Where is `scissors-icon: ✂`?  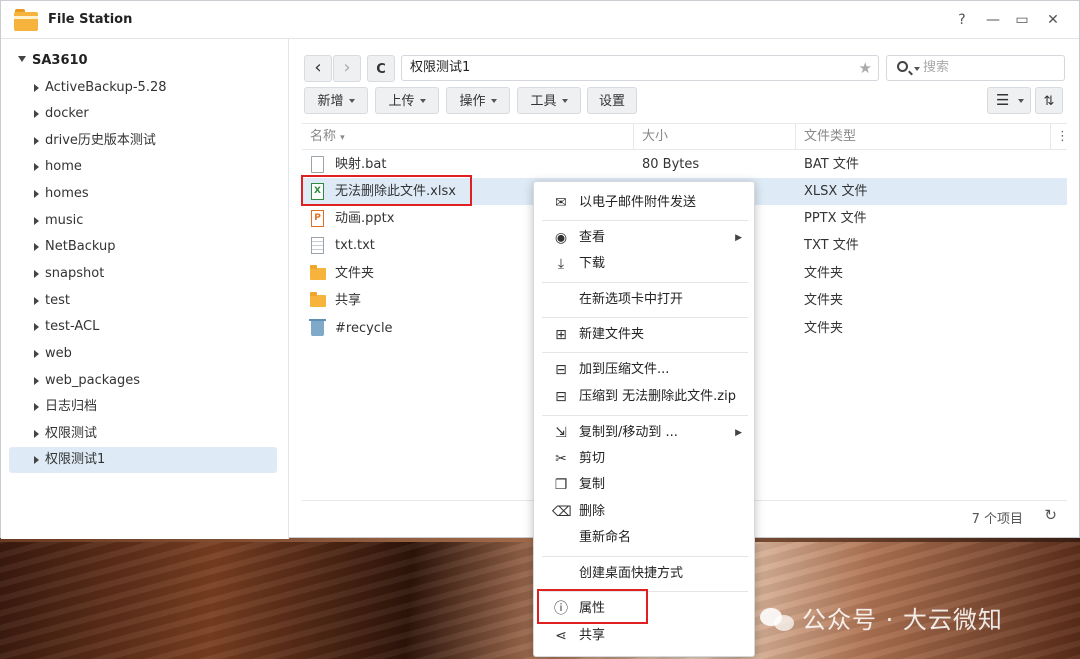
scissors-icon: ✂ is located at coordinates (561, 459).